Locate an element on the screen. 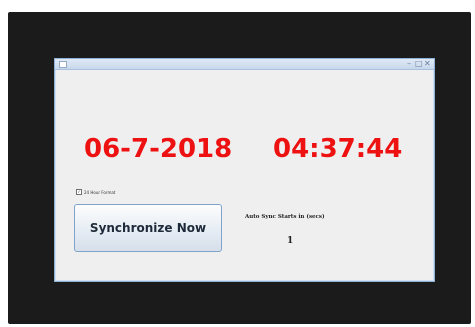  synchronize-now-button: Synchronize Now is located at coordinates (148, 228).